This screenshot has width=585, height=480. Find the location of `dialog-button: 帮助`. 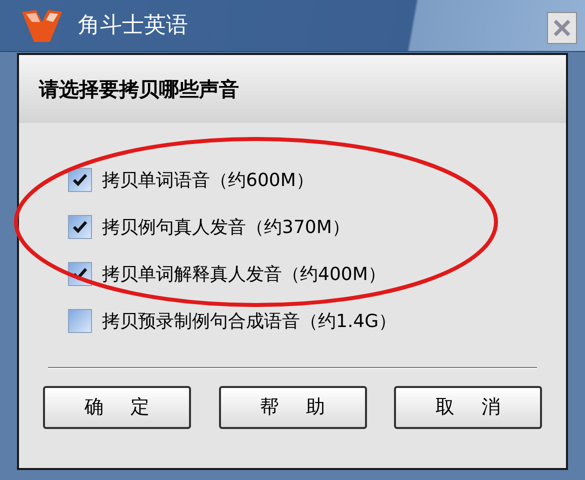

dialog-button: 帮助 is located at coordinates (292, 407).